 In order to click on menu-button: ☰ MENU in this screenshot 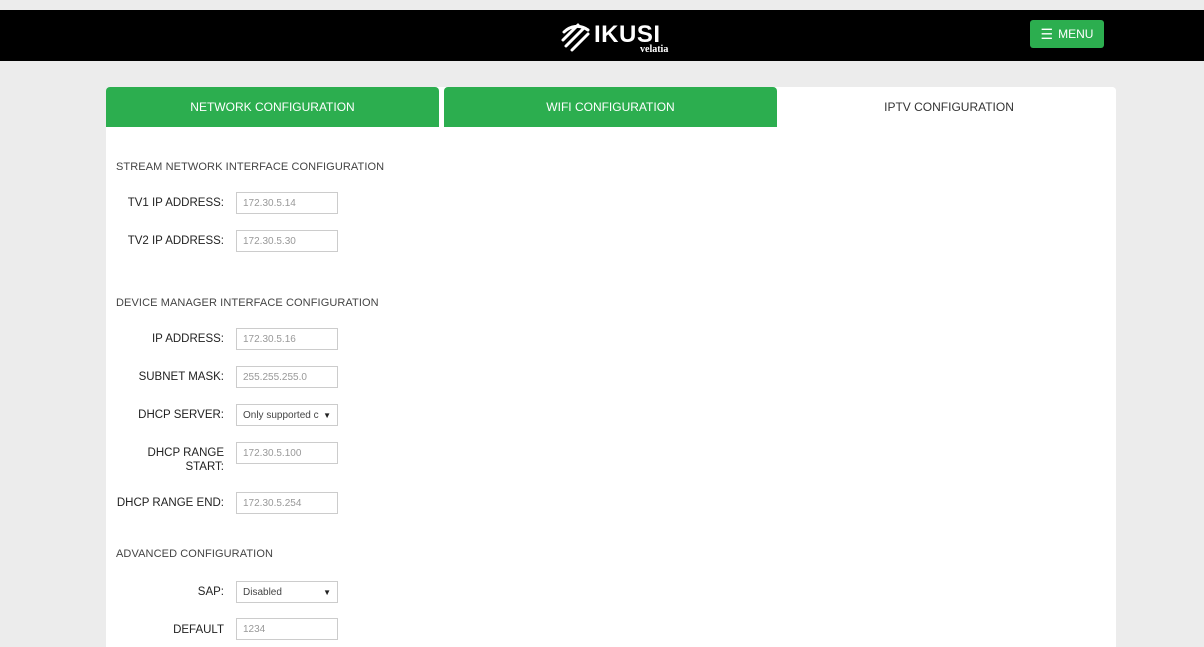, I will do `click(1067, 34)`.